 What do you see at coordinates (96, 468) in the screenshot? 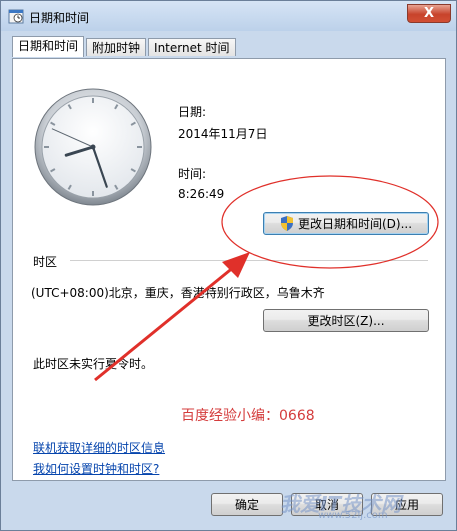
I see `how-to-set-clock-link: 我如何设置时钟和时区?` at bounding box center [96, 468].